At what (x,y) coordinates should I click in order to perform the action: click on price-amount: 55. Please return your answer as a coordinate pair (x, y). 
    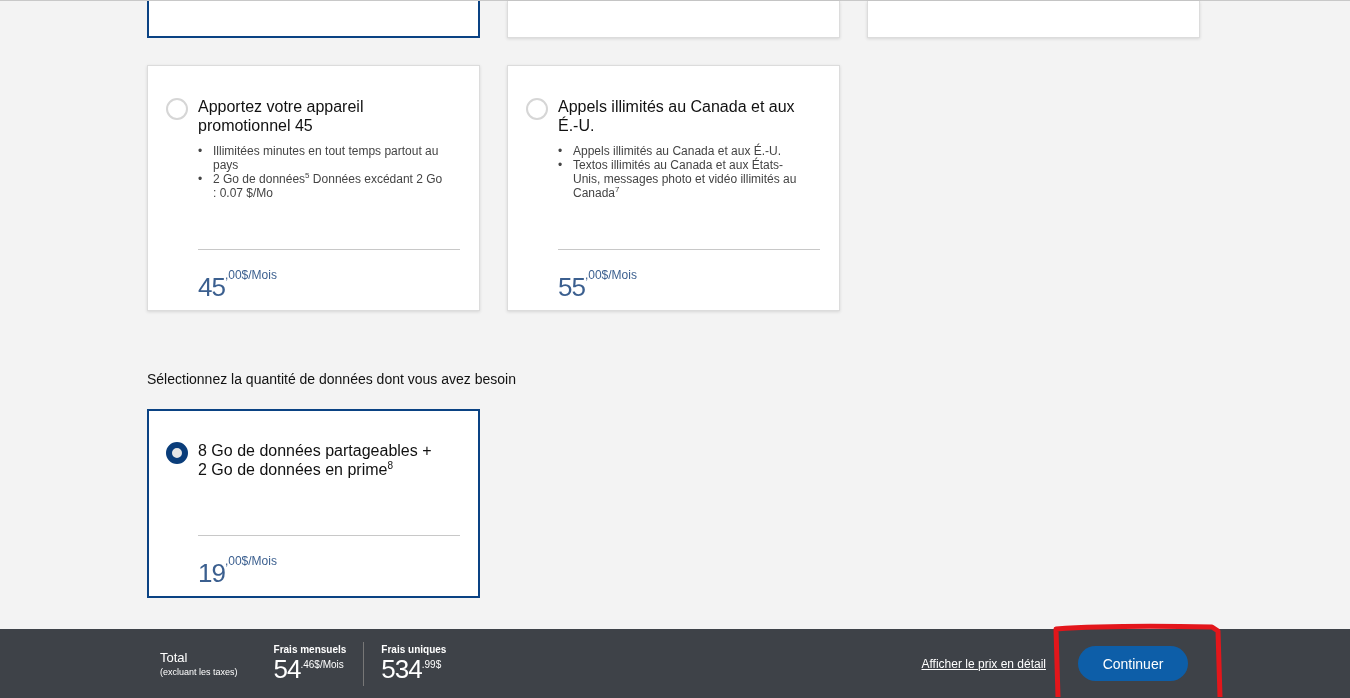
    Looking at the image, I should click on (571, 287).